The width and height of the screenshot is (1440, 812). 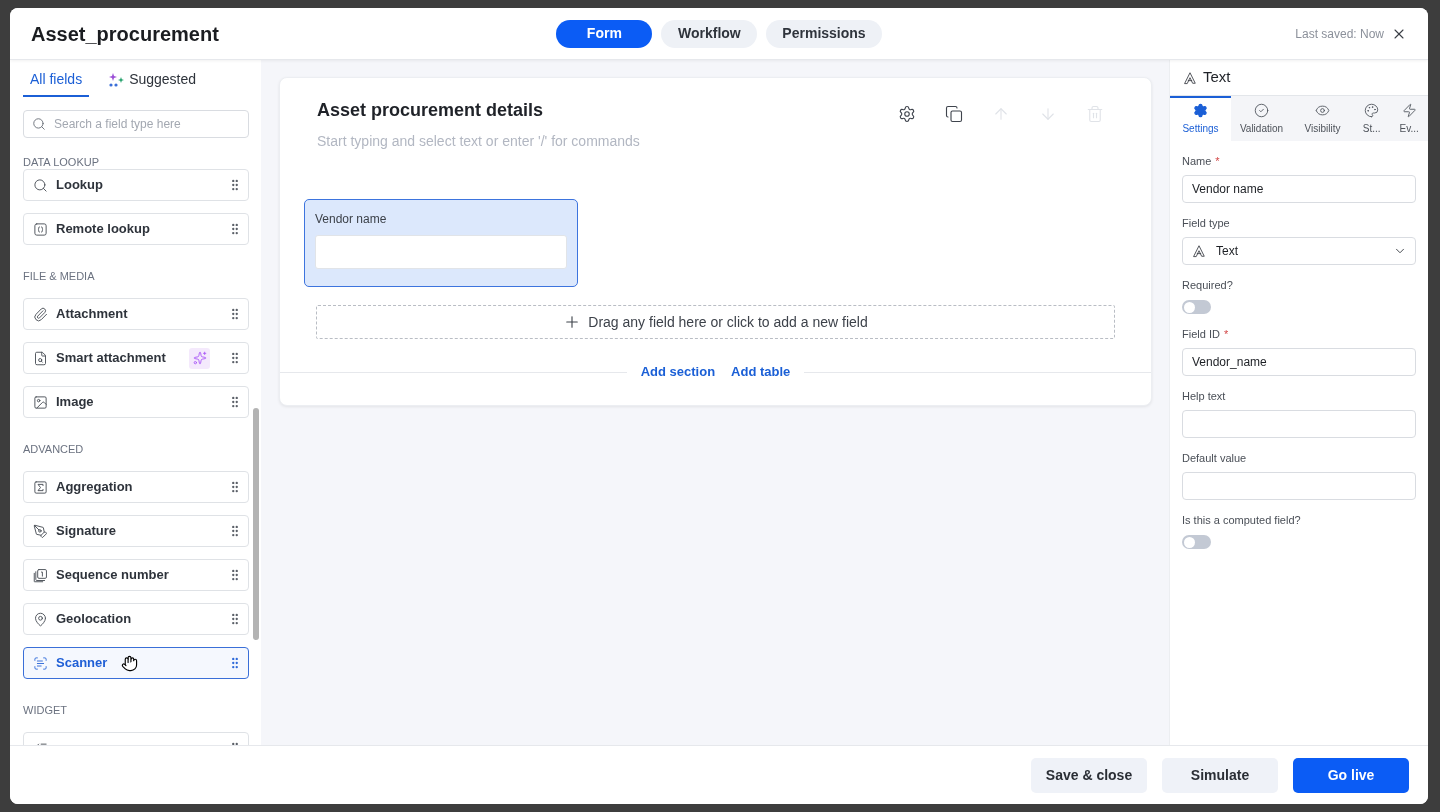 What do you see at coordinates (86, 531) in the screenshot?
I see `field-type-label: Signature` at bounding box center [86, 531].